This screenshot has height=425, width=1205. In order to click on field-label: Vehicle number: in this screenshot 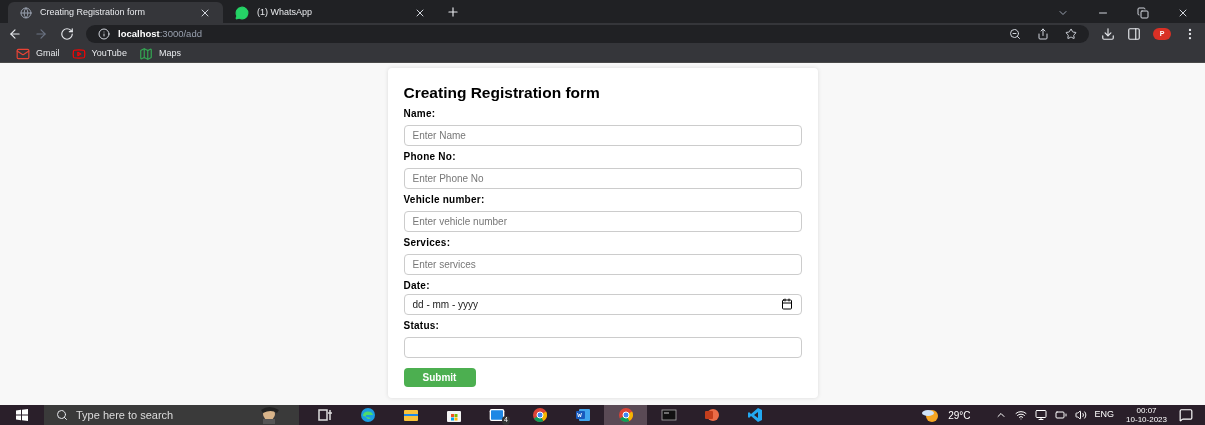, I will do `click(444, 199)`.